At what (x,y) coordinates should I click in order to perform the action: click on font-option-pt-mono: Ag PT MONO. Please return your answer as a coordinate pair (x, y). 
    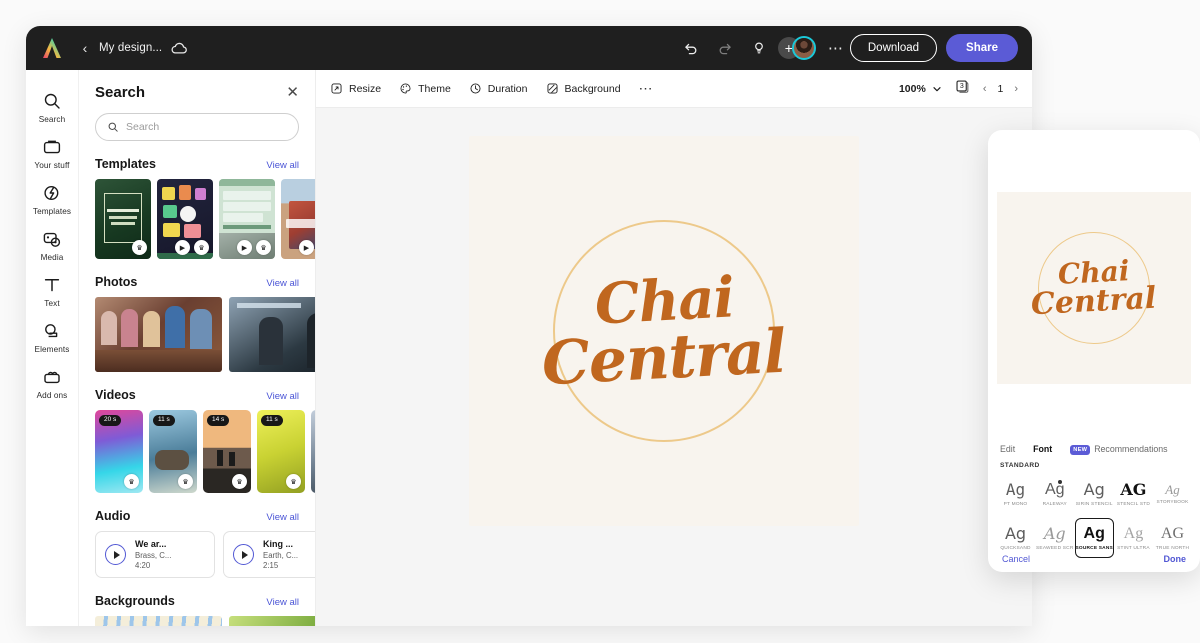
    Looking at the image, I should click on (1015, 494).